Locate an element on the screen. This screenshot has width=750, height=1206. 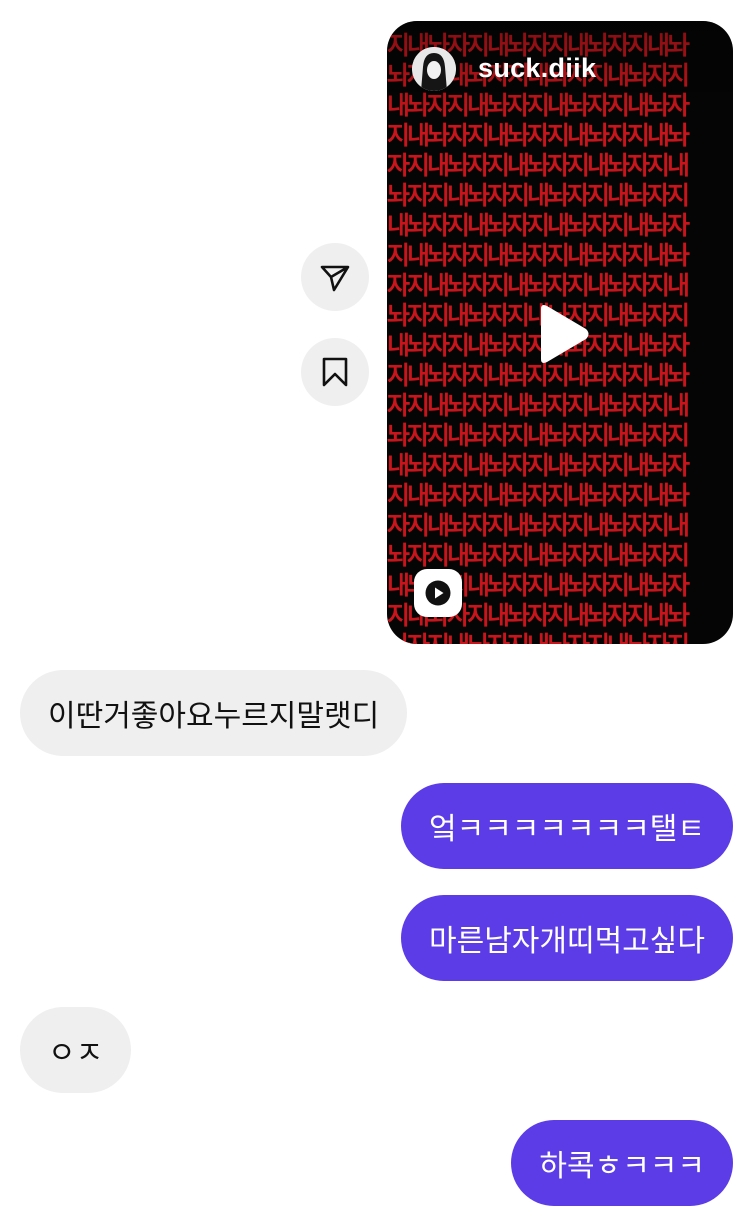
reel-username: suck.diik is located at coordinates (537, 68).